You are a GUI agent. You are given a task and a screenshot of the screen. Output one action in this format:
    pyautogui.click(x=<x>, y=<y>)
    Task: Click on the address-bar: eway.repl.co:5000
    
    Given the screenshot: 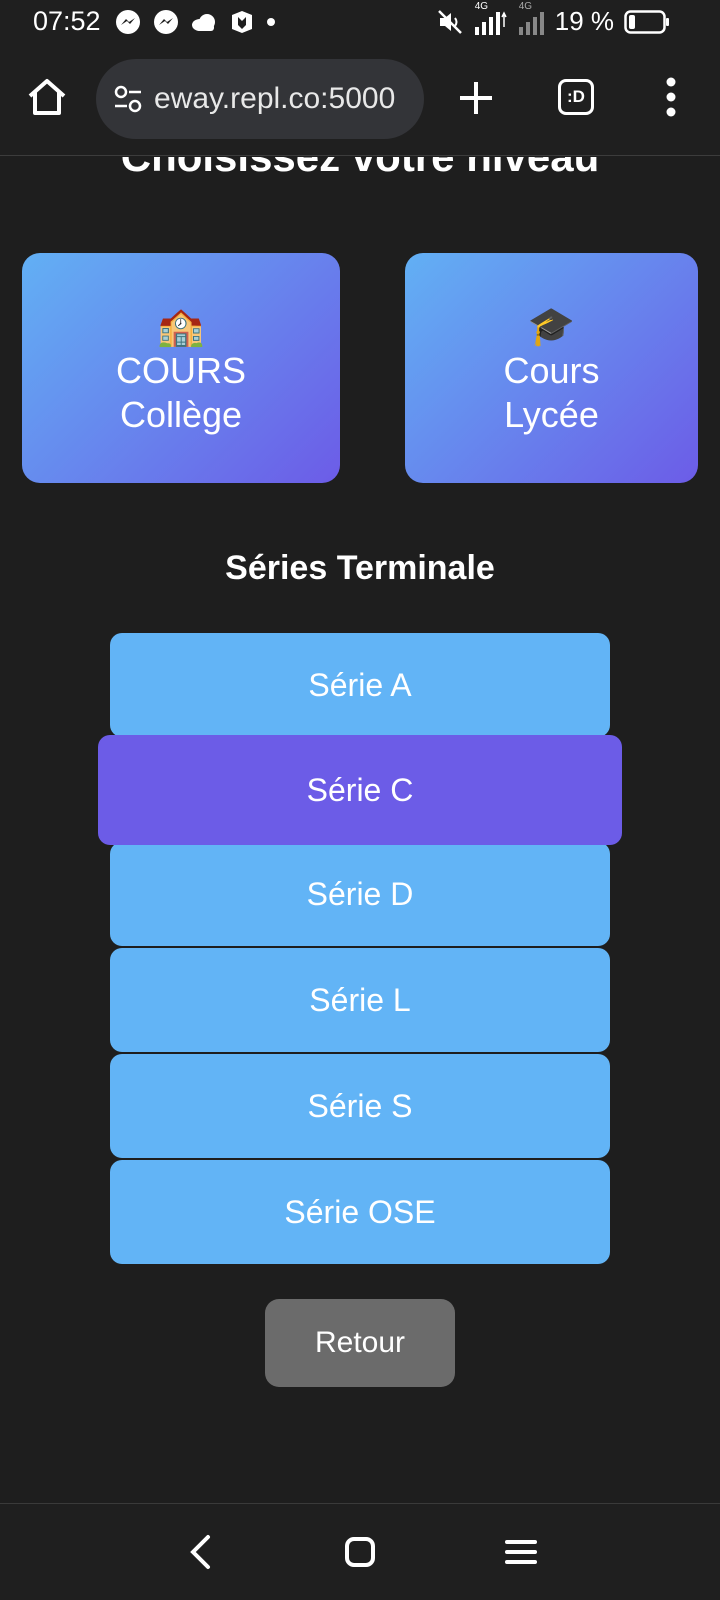 What is the action you would take?
    pyautogui.click(x=260, y=99)
    